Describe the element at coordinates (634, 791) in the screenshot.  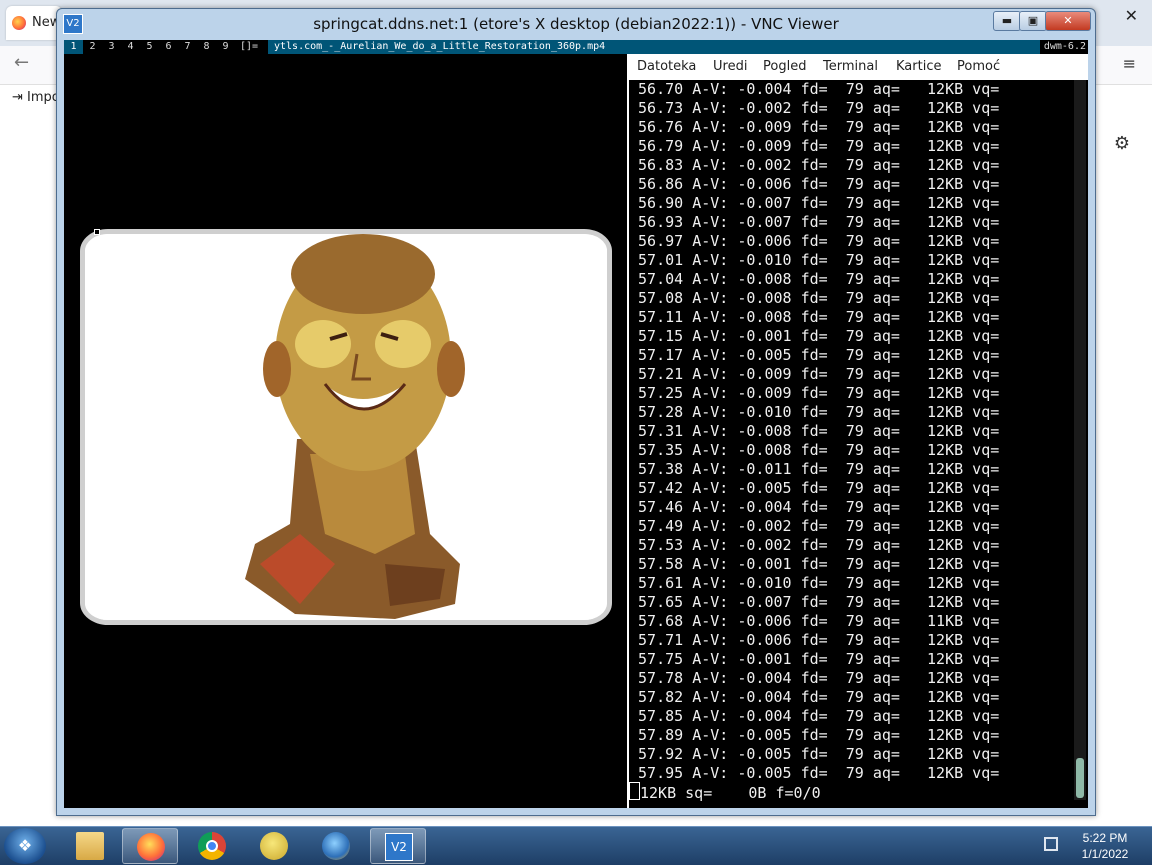
I see `terminal-cursor` at that location.